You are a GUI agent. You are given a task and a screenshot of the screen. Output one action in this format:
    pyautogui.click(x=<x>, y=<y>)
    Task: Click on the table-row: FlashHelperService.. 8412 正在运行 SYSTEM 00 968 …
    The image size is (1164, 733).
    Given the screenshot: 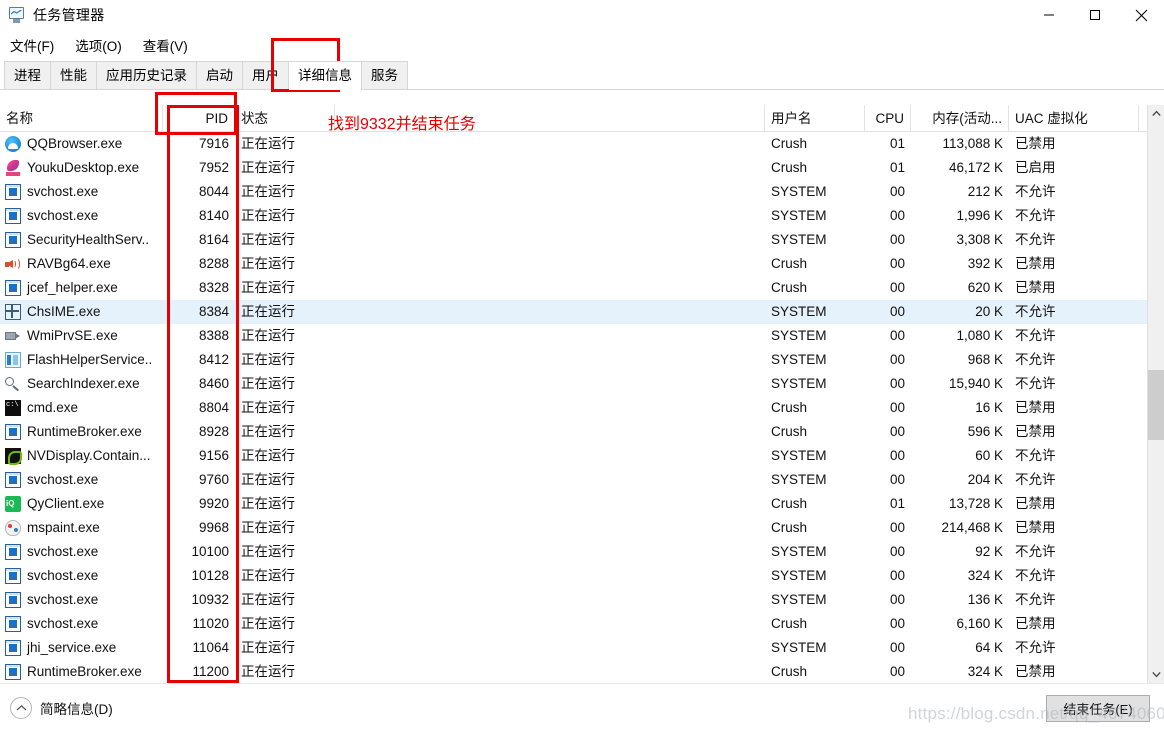 What is the action you would take?
    pyautogui.click(x=582, y=360)
    